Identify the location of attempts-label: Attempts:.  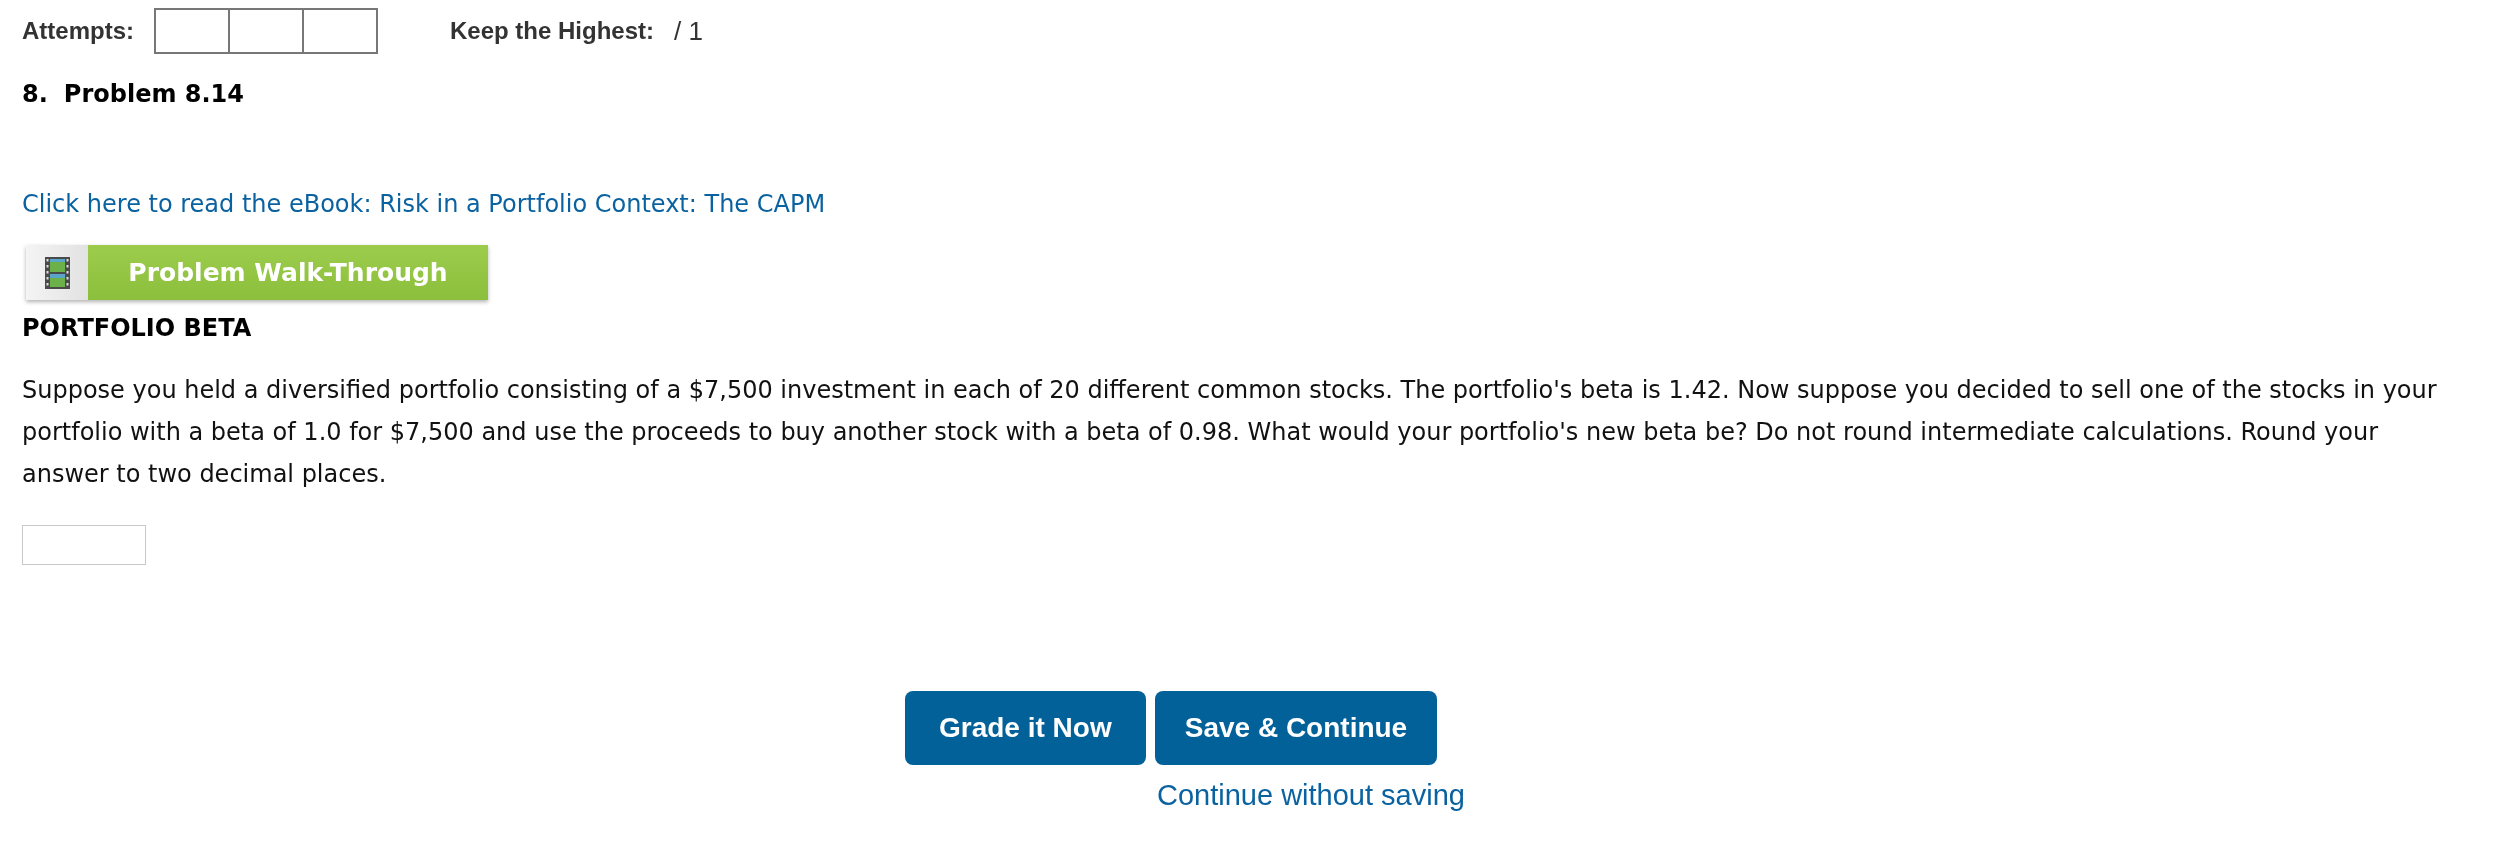
(78, 31).